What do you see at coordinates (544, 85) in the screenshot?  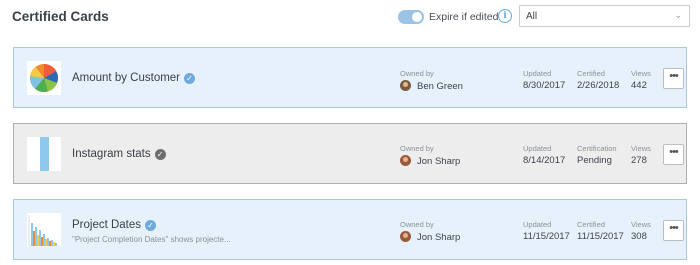 I see `updated-value: 8/30/2017` at bounding box center [544, 85].